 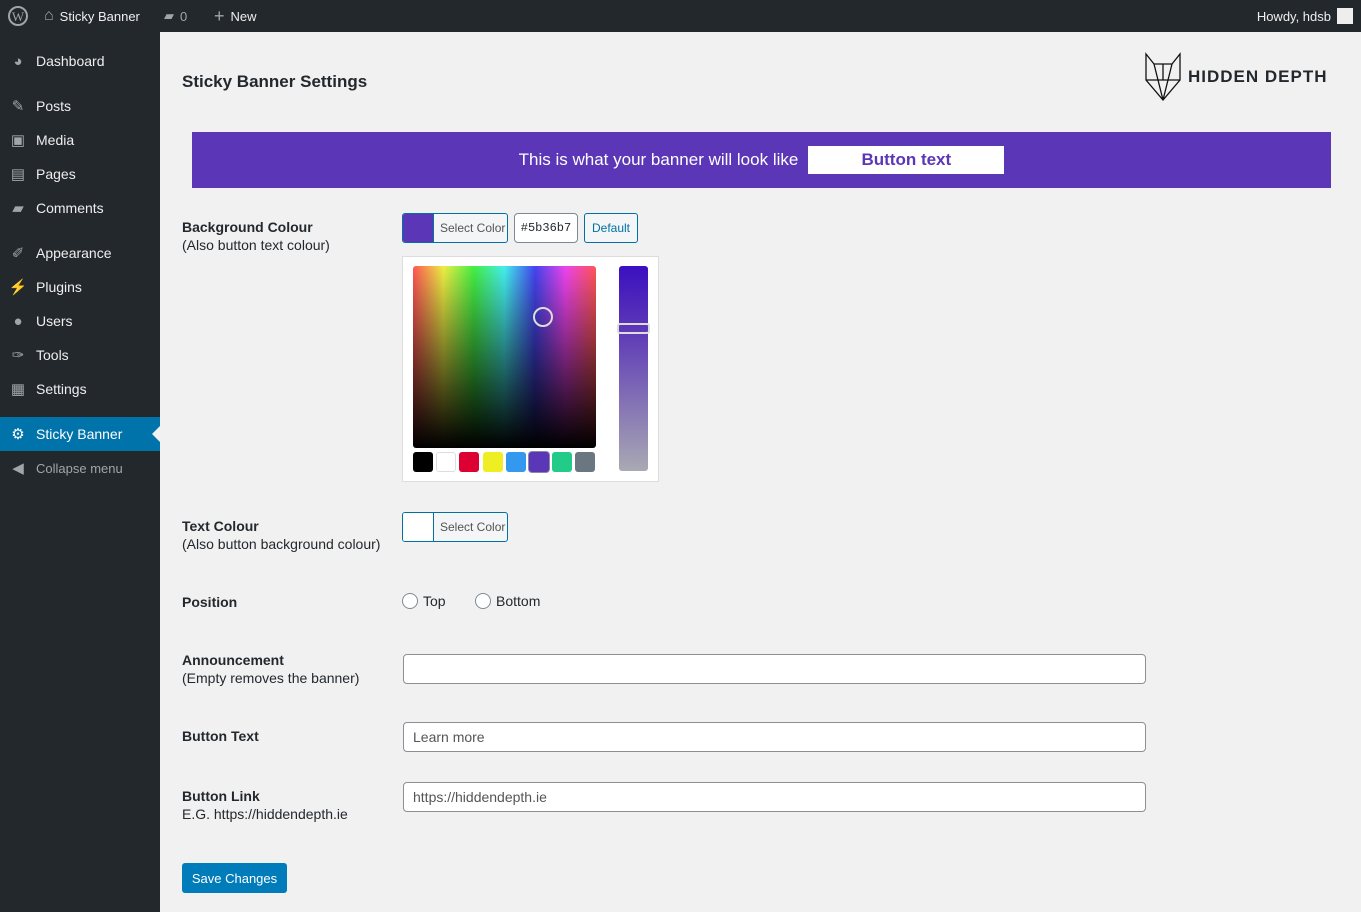 I want to click on button-link-label: Button Link E.G. https://hiddendepth.ie, so click(x=265, y=805).